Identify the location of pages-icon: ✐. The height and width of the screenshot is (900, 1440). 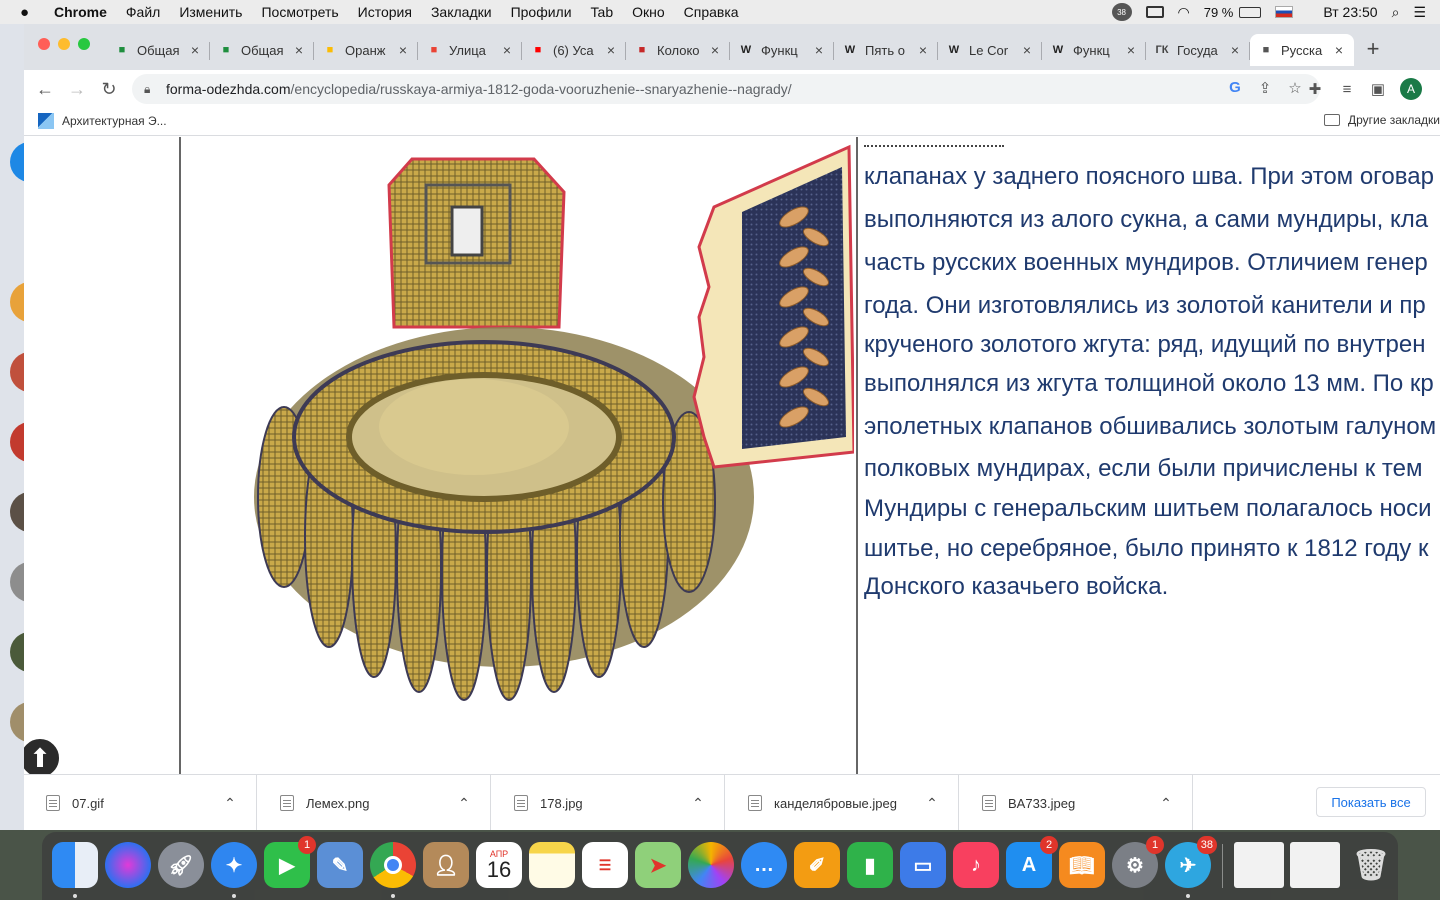
(817, 865).